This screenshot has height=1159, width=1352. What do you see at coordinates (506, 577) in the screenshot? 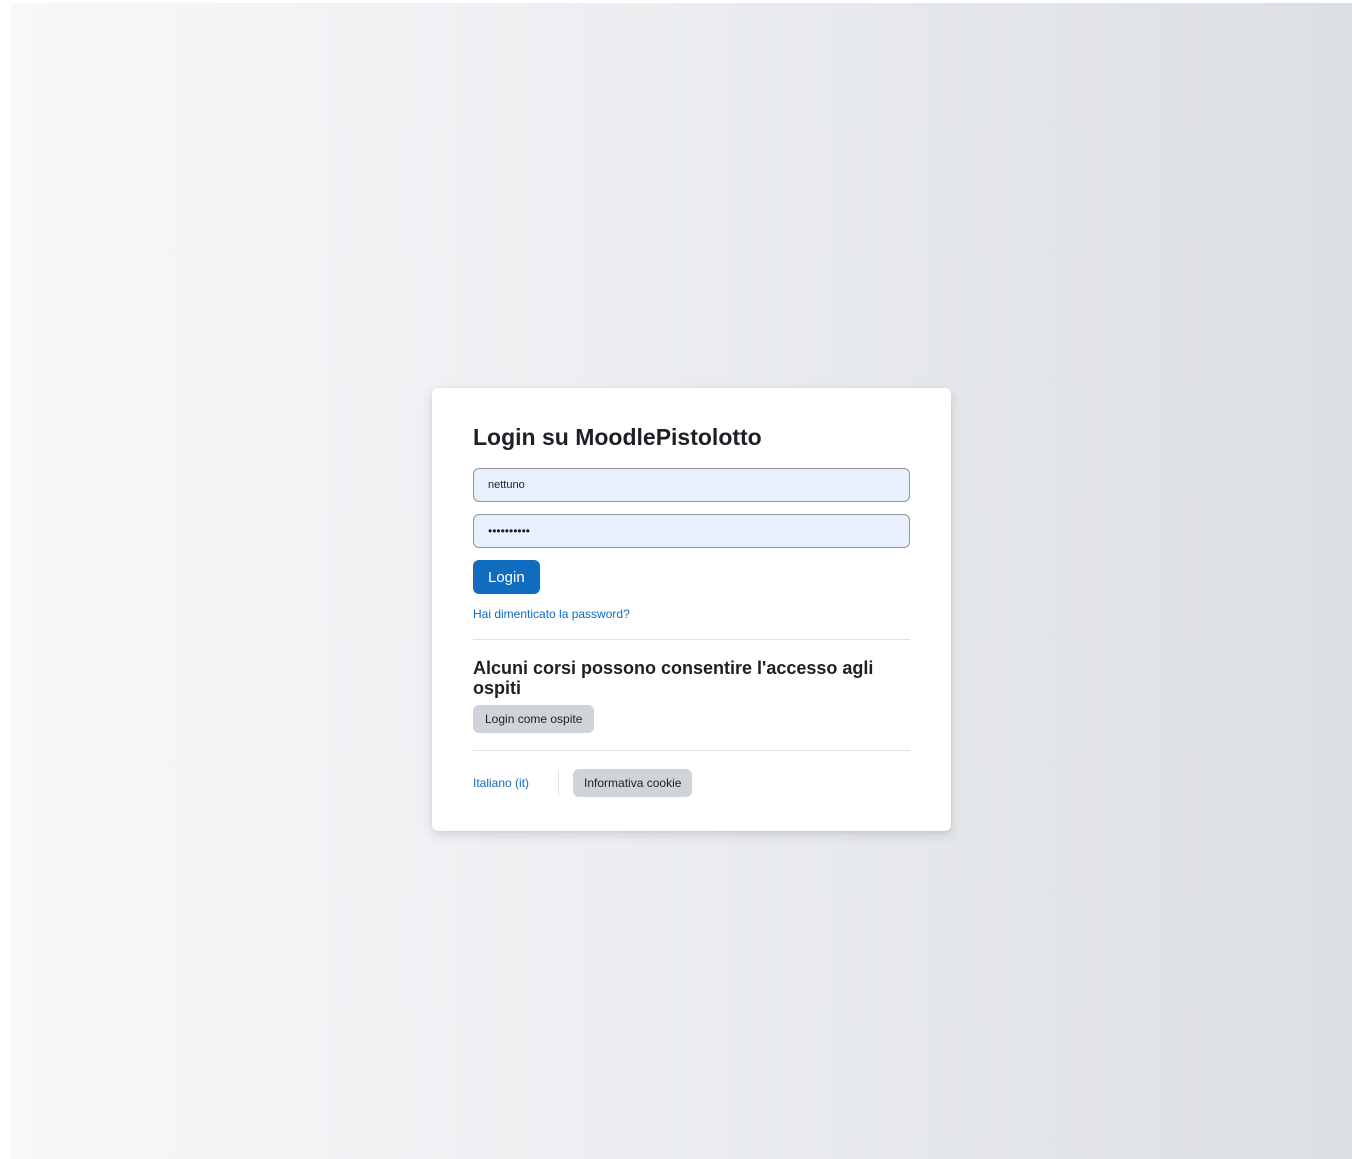
I see `login-button: Login` at bounding box center [506, 577].